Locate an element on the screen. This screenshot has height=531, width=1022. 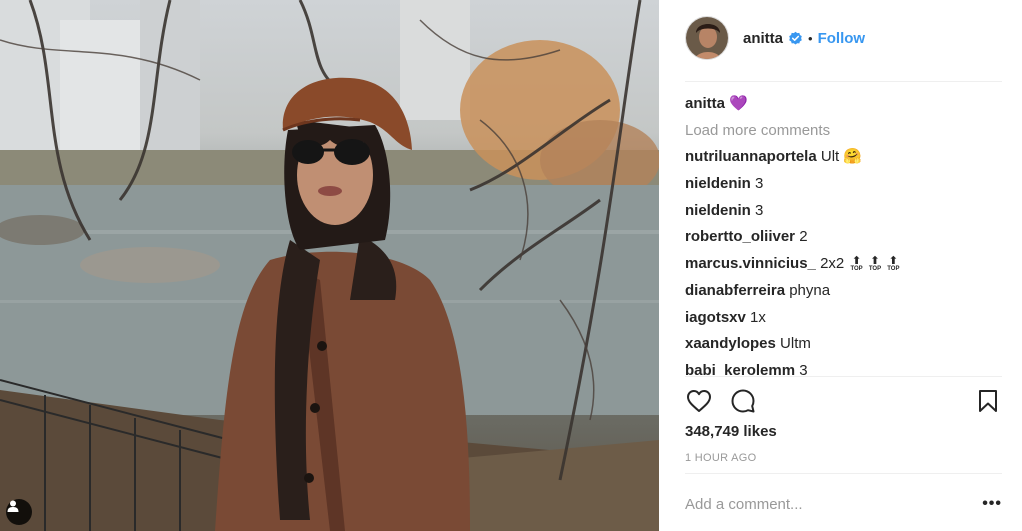
heart-icon is located at coordinates (699, 401).